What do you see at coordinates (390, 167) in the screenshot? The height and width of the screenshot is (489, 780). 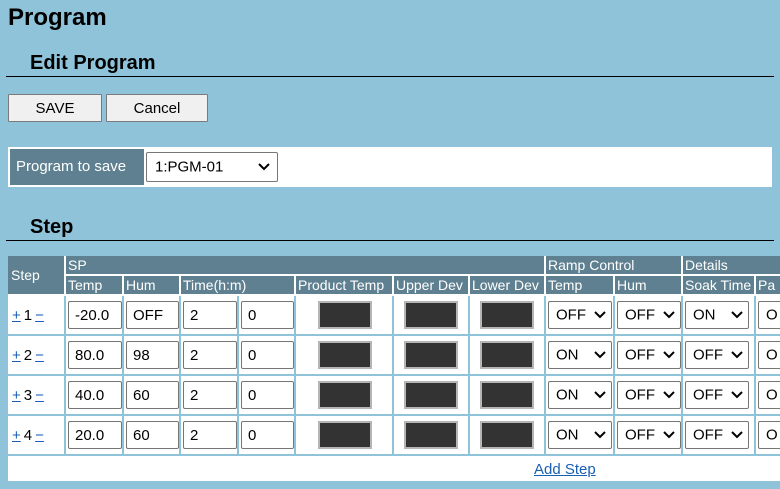 I see `program-to-save-panel: Program to save 1:PGM-01` at bounding box center [390, 167].